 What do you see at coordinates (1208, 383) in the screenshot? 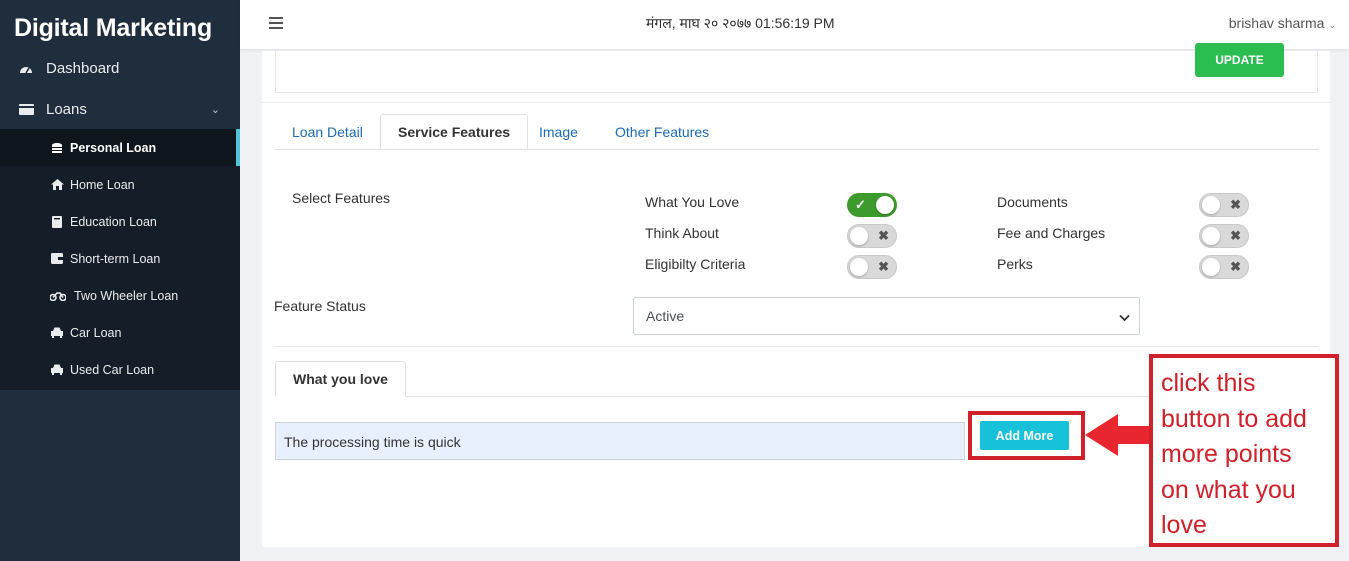
I see `annotation-line: click this` at bounding box center [1208, 383].